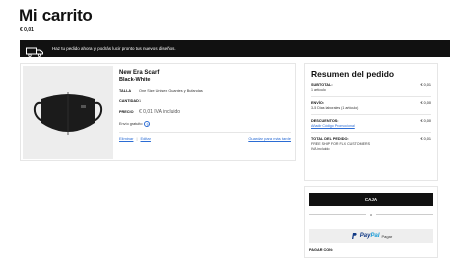 The width and height of the screenshot is (475, 258). Describe the element at coordinates (337, 214) in the screenshot. I see `or-line-left` at that location.